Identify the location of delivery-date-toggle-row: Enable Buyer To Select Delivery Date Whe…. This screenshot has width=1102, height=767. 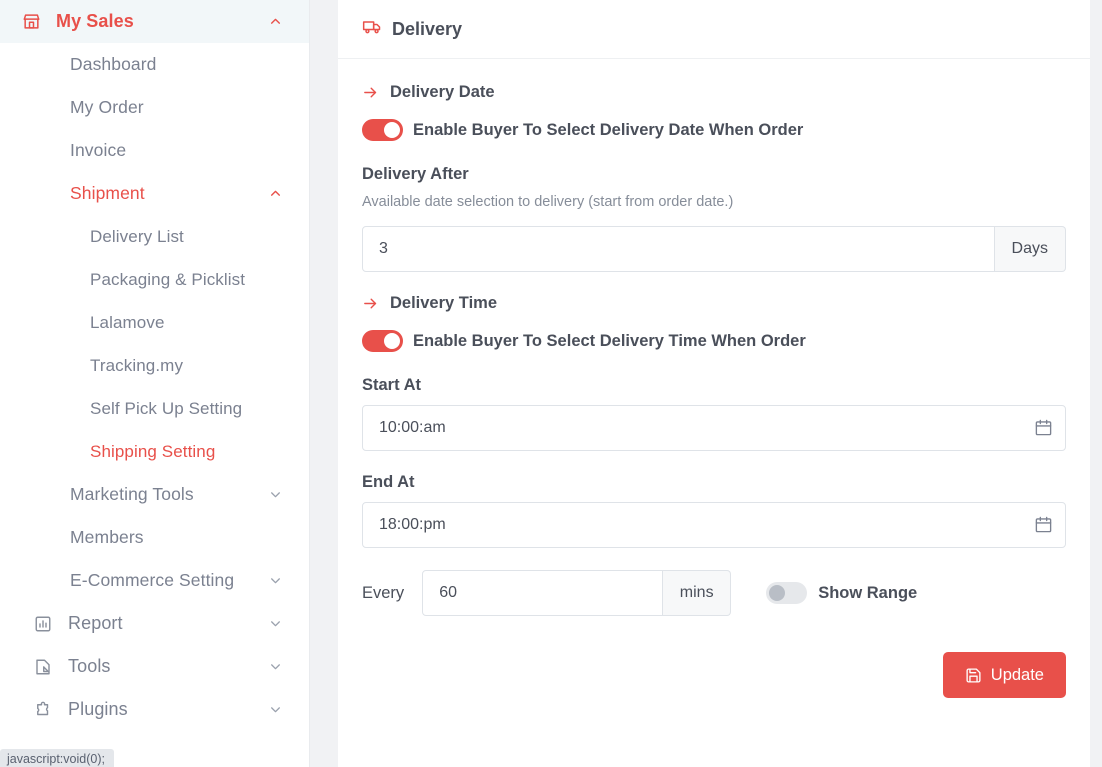
(714, 130).